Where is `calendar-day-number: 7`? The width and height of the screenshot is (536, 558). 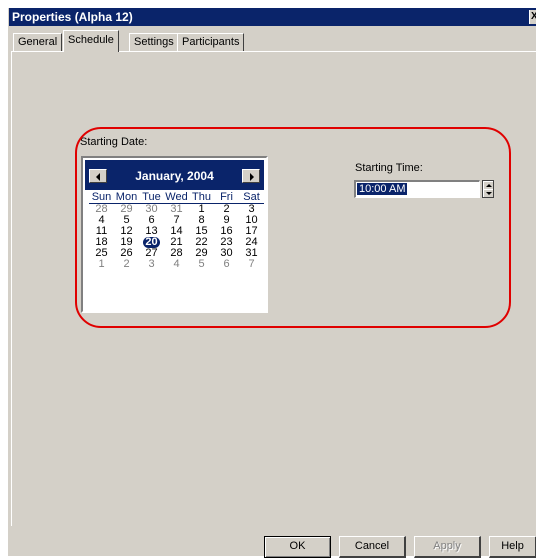 calendar-day-number: 7 is located at coordinates (251, 264).